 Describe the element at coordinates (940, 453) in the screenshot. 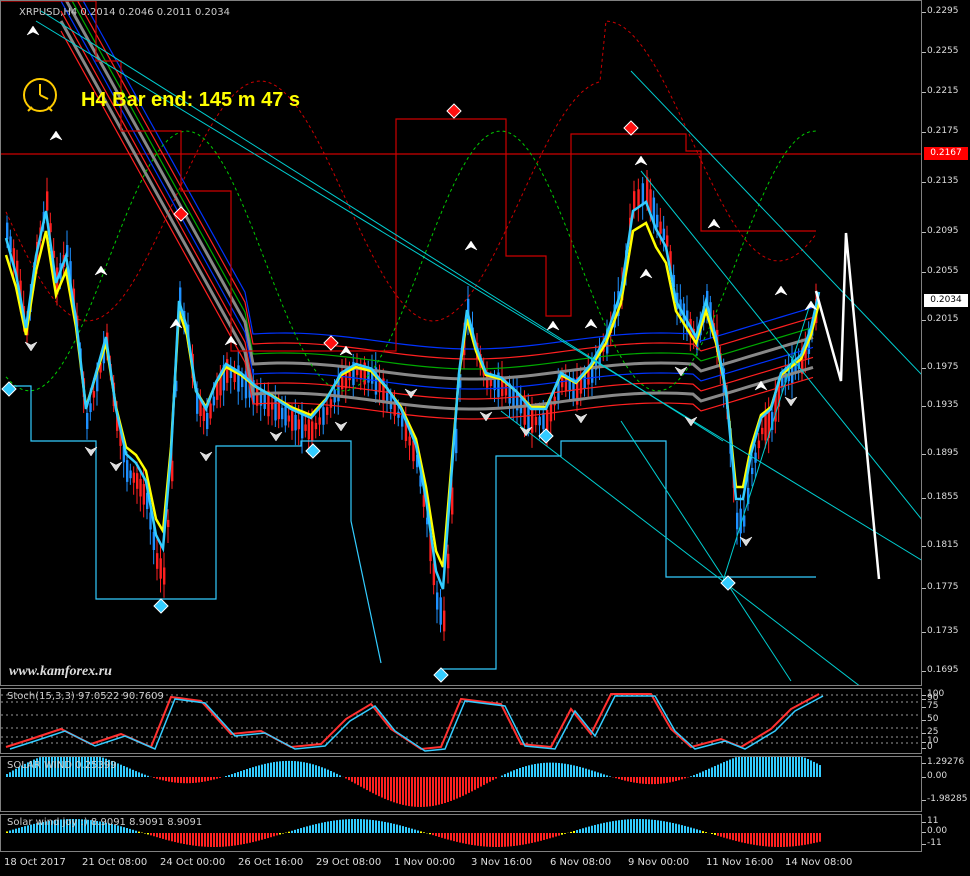

I see `scale-tick: 0.1895` at that location.